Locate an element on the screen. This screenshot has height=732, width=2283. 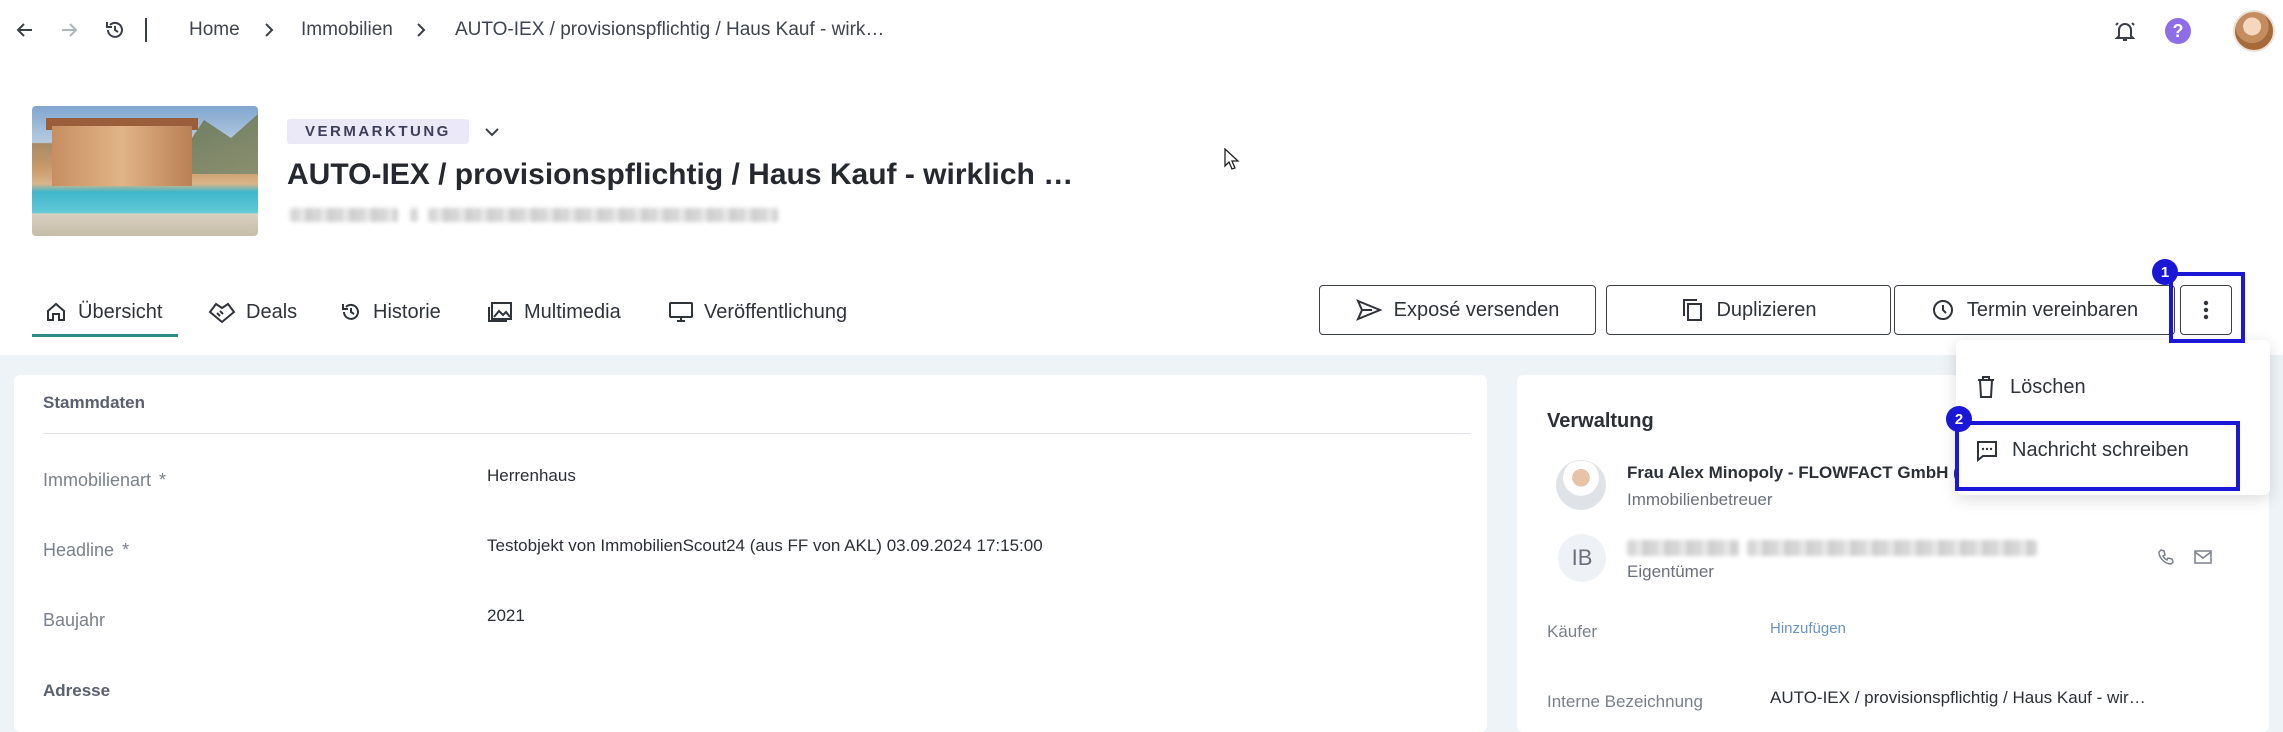
handshake-icon is located at coordinates (222, 313).